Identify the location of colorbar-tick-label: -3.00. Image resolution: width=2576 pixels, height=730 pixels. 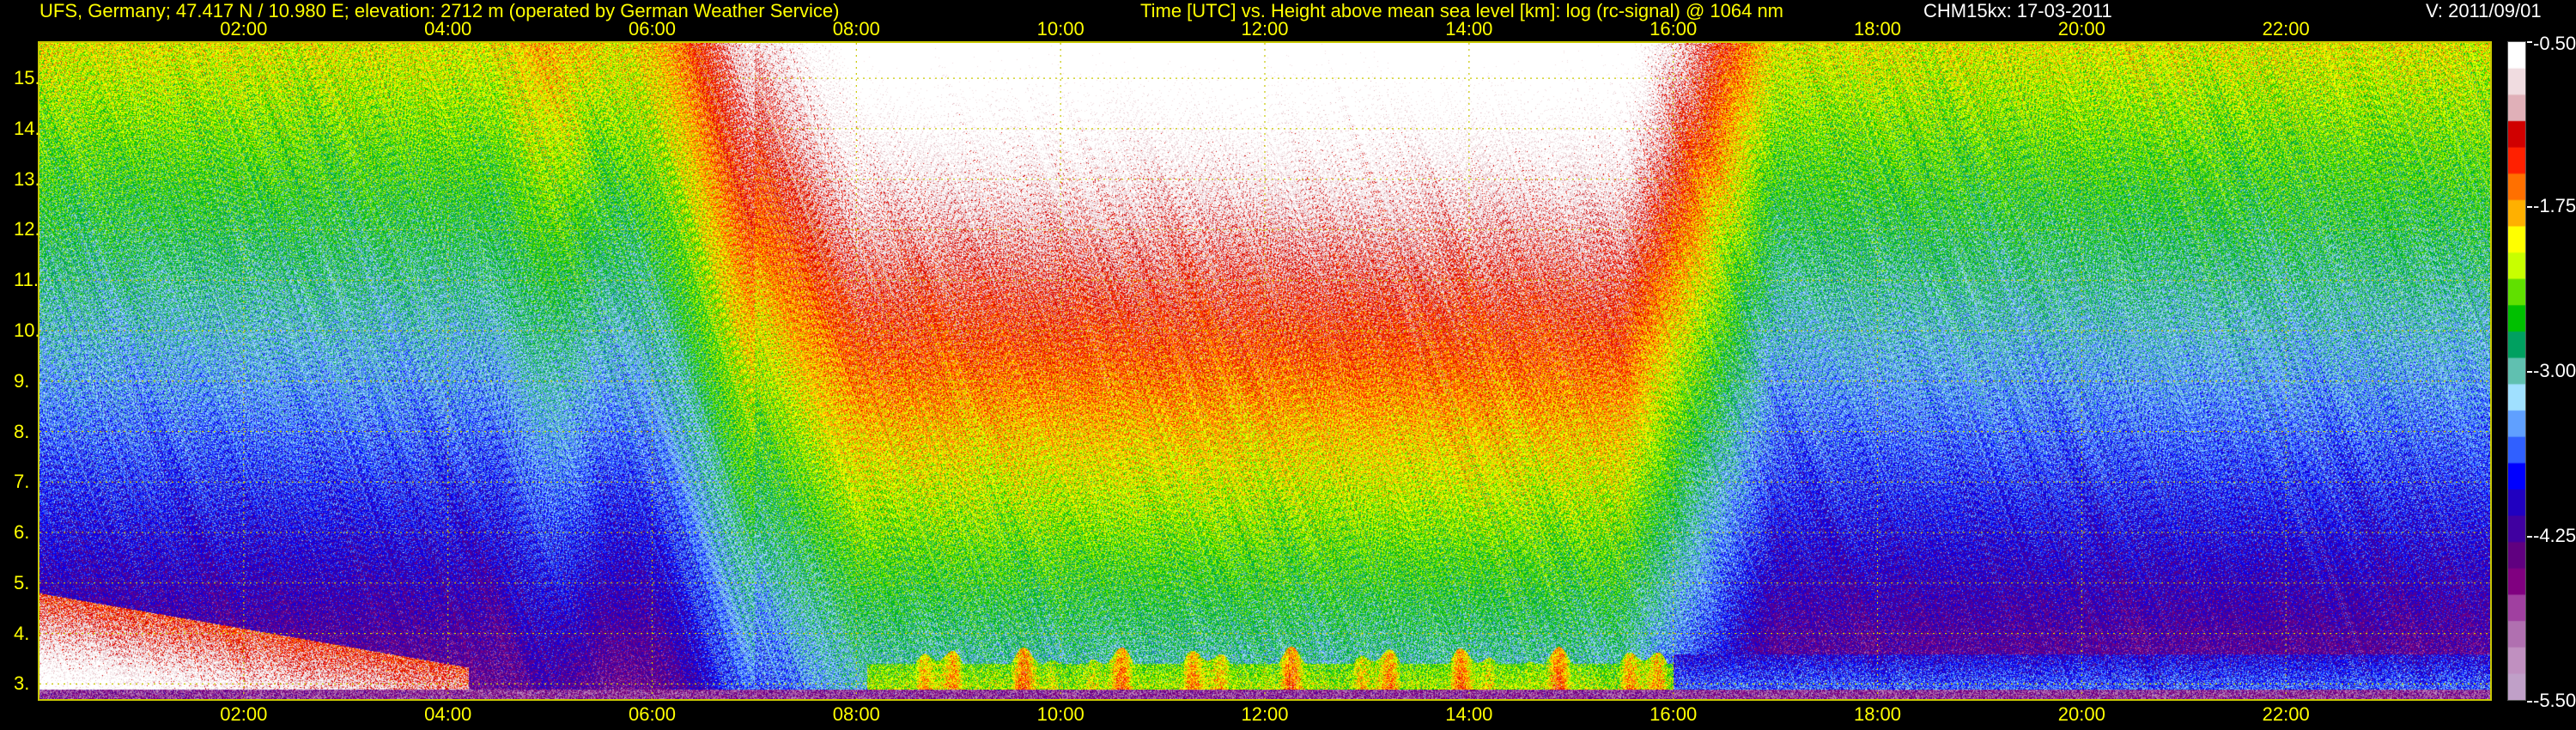
(2554, 370).